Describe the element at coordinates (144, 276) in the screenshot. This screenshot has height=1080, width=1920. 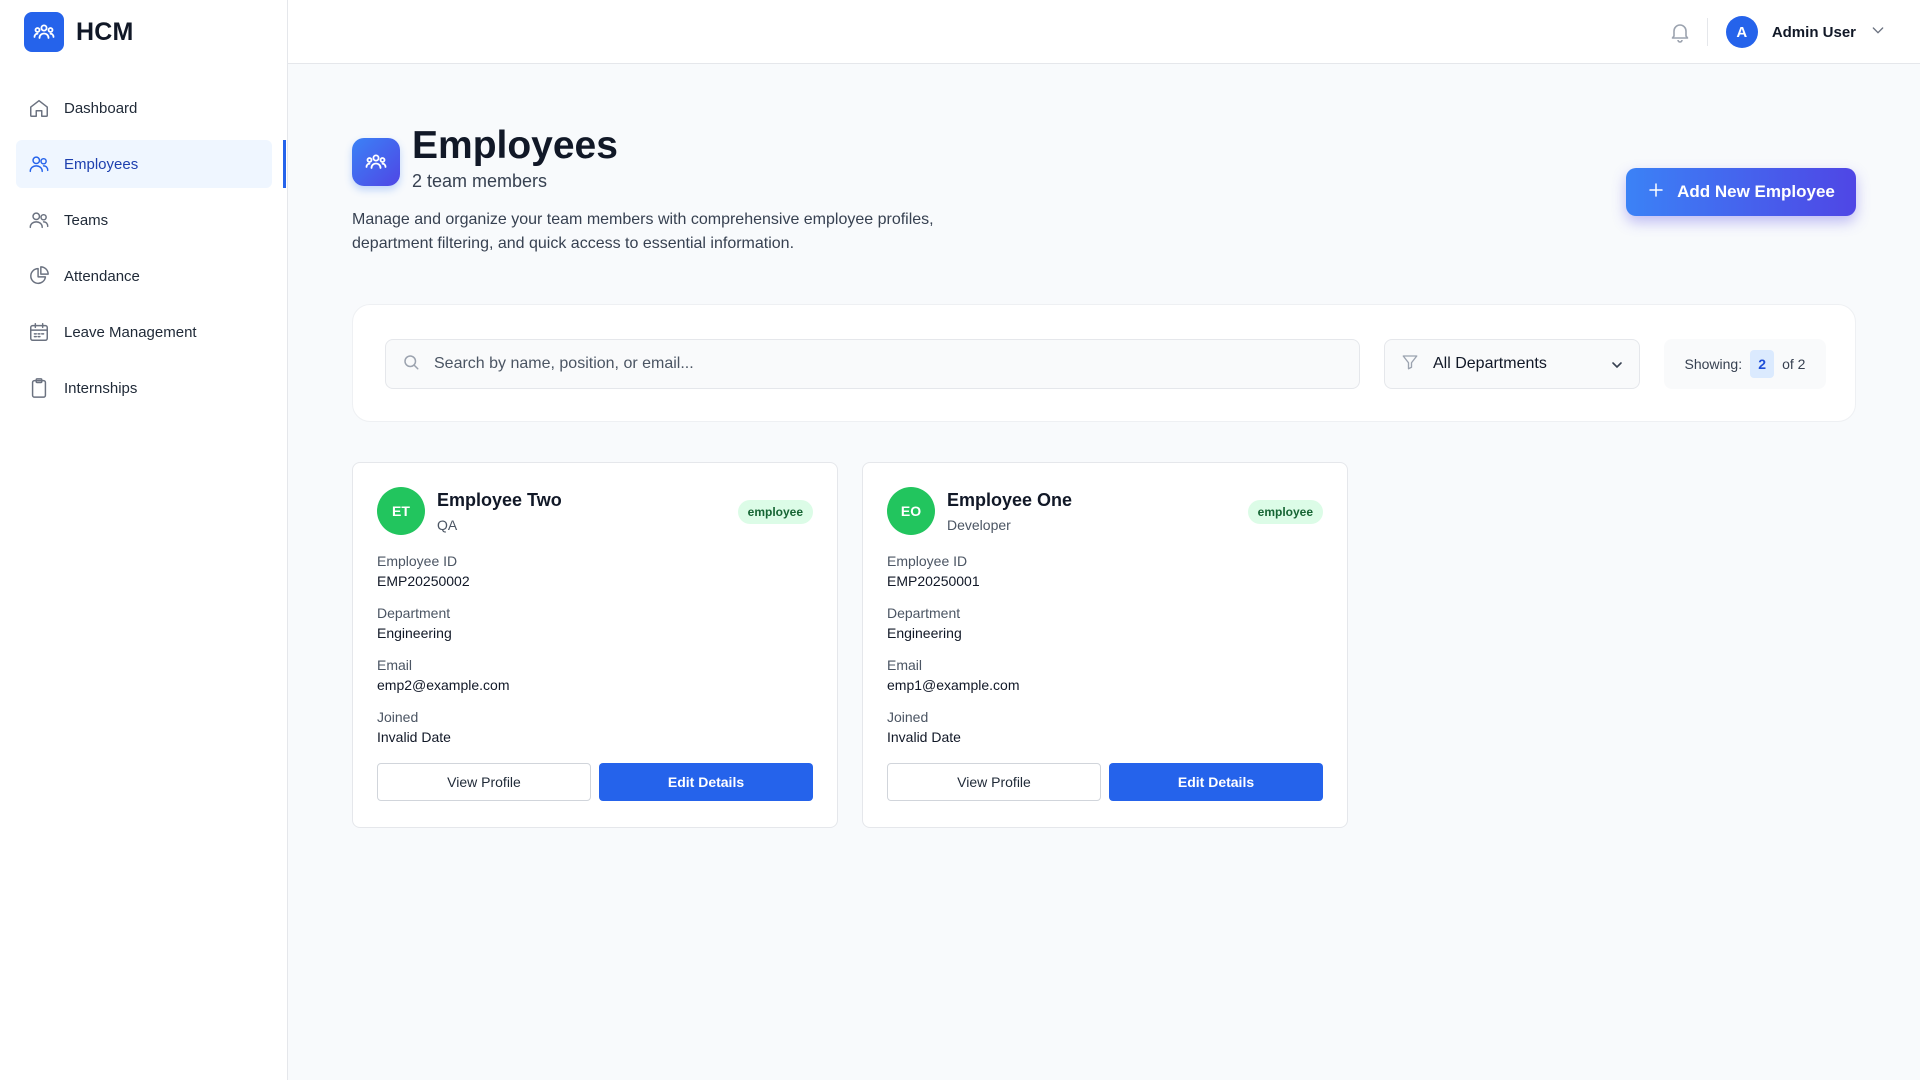
I see `sidebar-item-attendance: Attendance` at that location.